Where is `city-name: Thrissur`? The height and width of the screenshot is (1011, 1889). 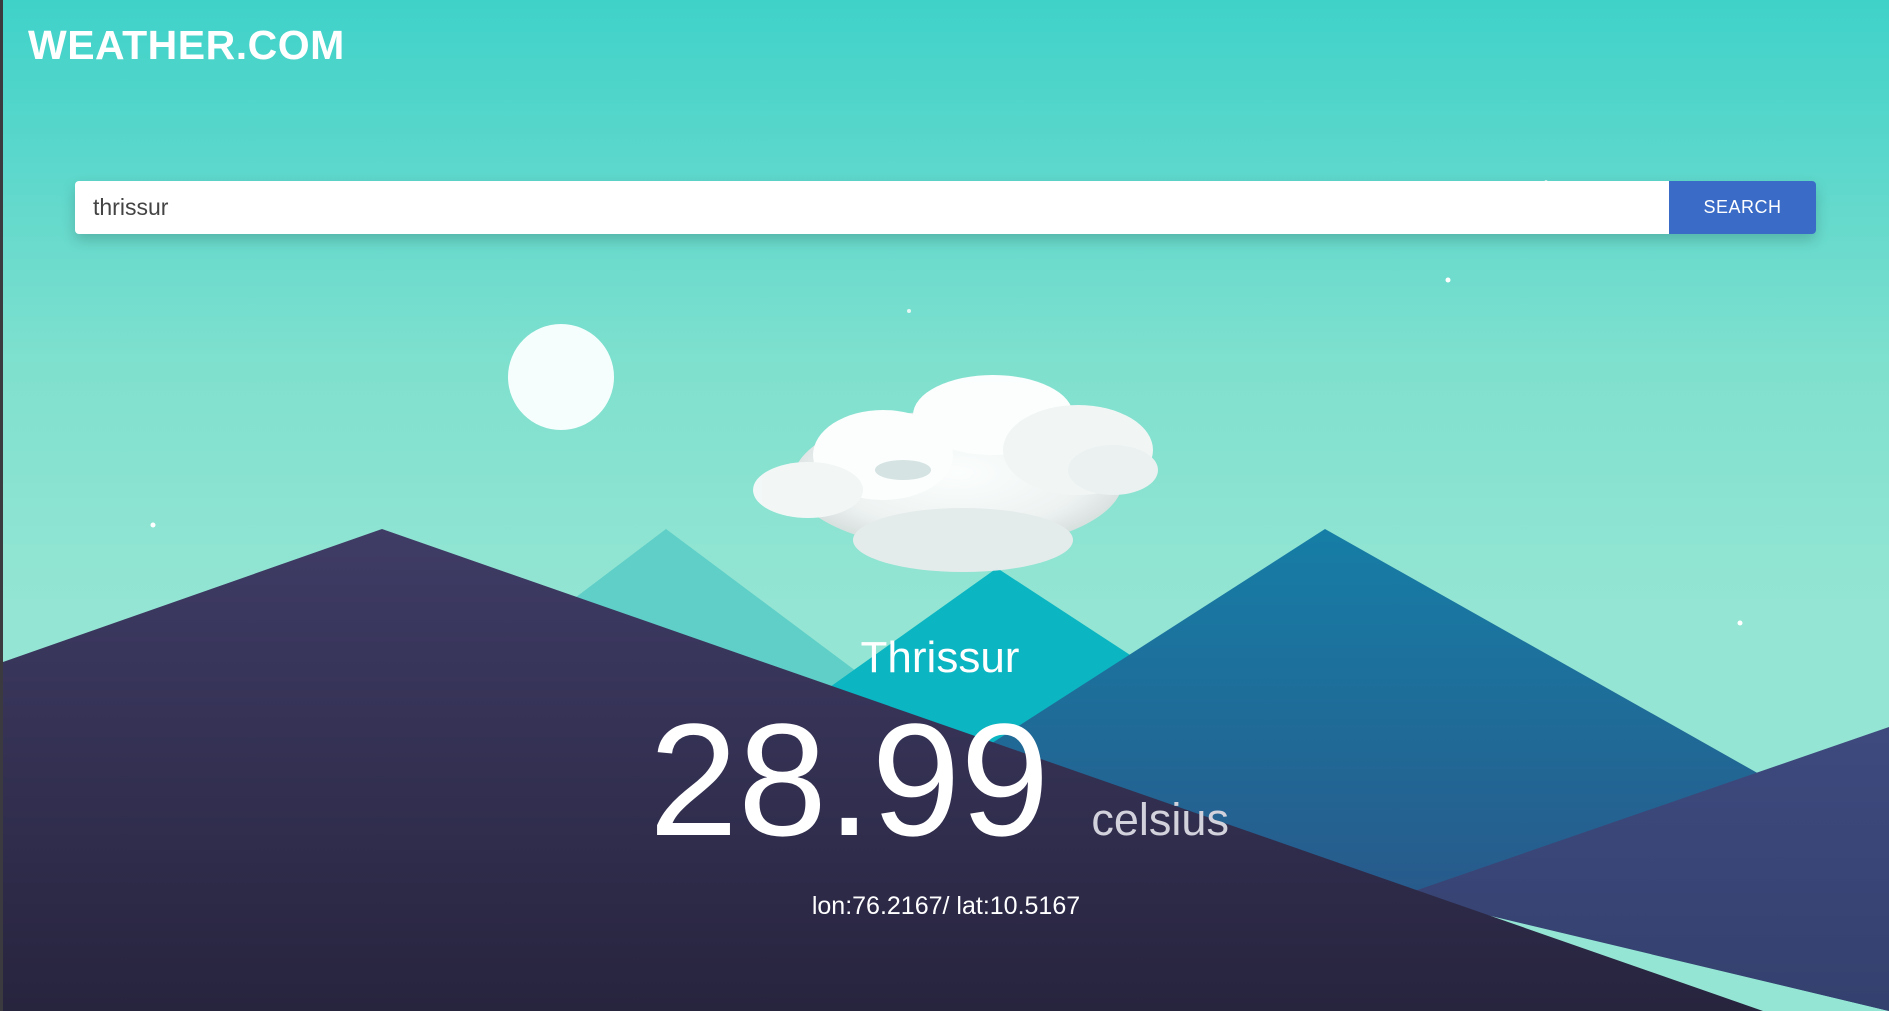
city-name: Thrissur is located at coordinates (940, 657).